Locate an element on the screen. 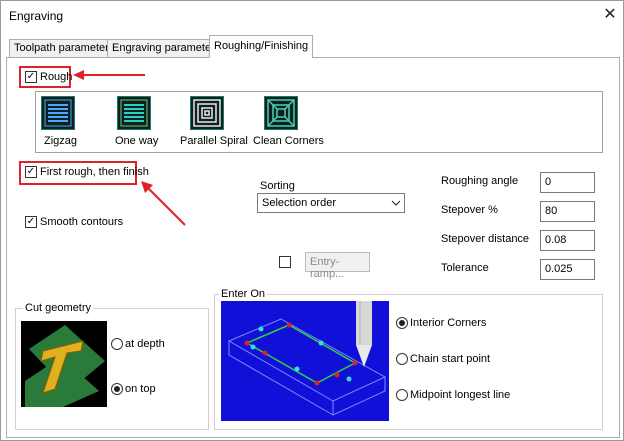 The width and height of the screenshot is (624, 441). close-button: ✕ is located at coordinates (610, 15).